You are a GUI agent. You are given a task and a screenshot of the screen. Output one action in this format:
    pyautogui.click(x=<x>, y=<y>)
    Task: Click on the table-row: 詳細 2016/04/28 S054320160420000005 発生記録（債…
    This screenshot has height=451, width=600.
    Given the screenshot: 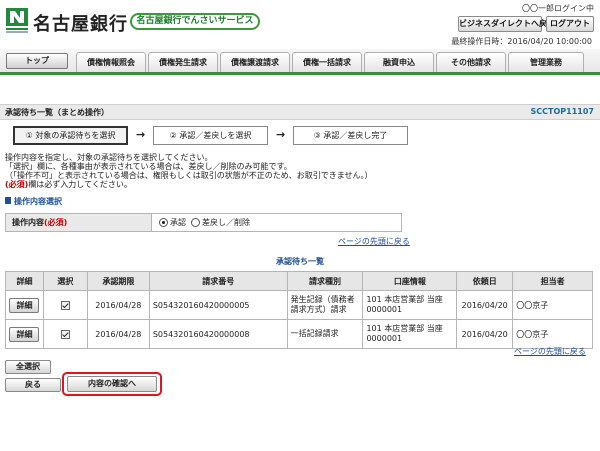 What is the action you would take?
    pyautogui.click(x=299, y=305)
    